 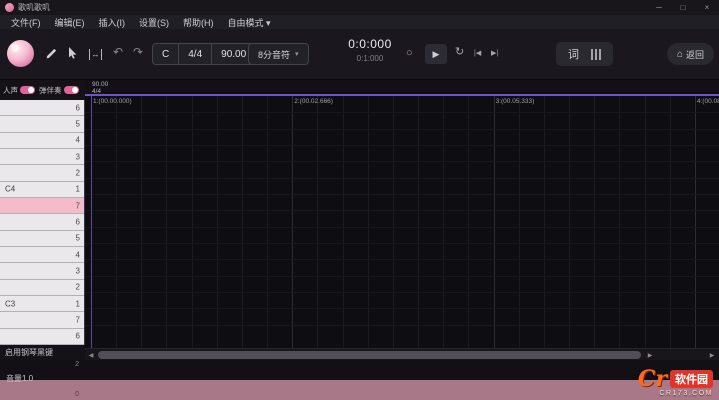 I want to click on pencil-tool-icon, so click(x=51, y=55).